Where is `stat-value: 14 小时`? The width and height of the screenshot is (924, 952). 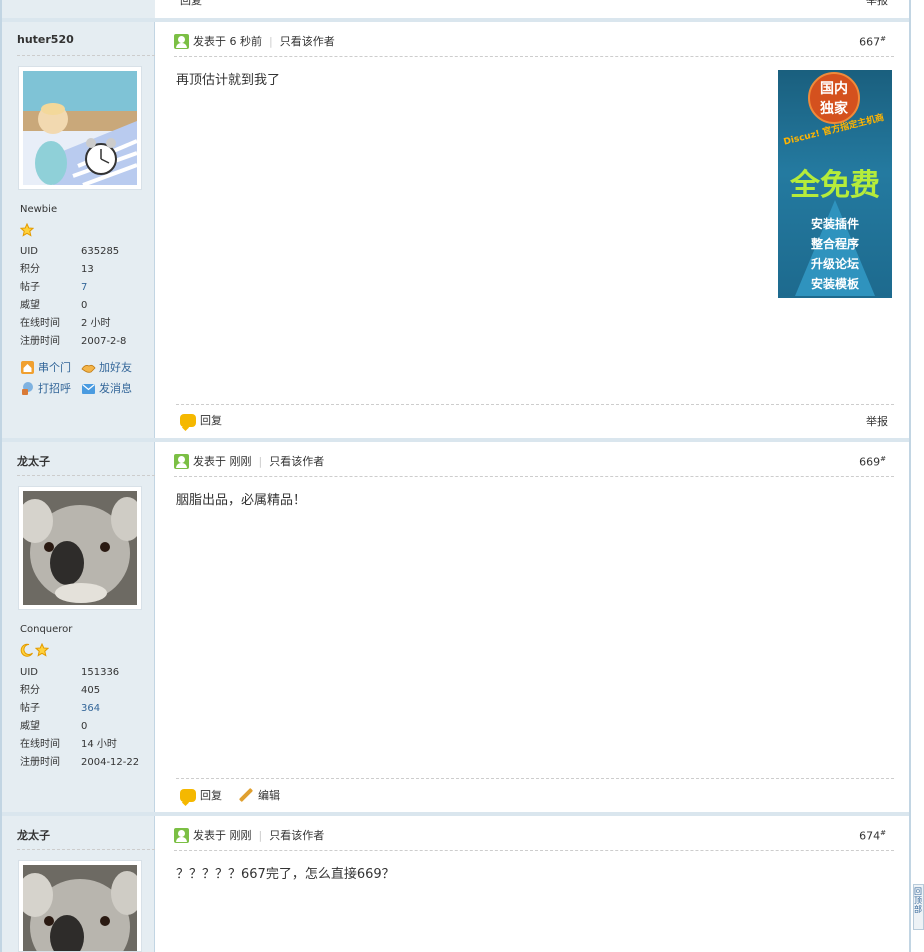
stat-value: 14 小时 is located at coordinates (99, 744).